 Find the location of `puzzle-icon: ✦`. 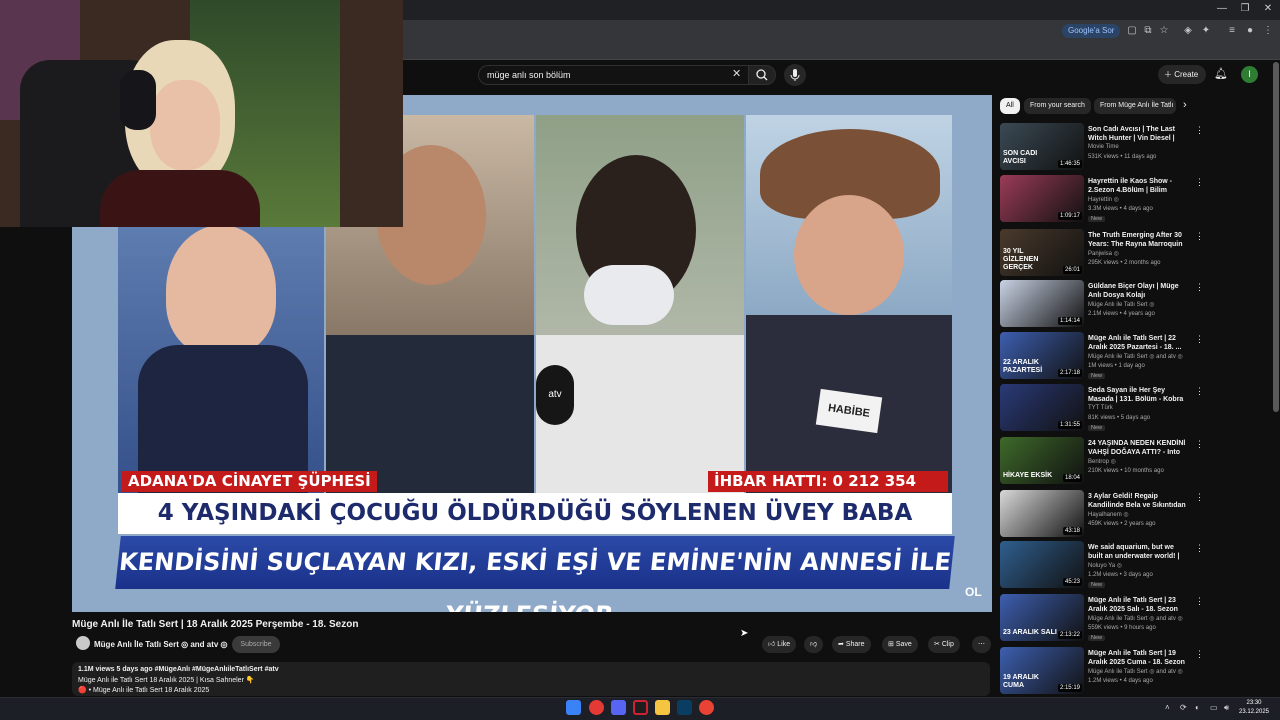

puzzle-icon: ✦ is located at coordinates (1206, 31).